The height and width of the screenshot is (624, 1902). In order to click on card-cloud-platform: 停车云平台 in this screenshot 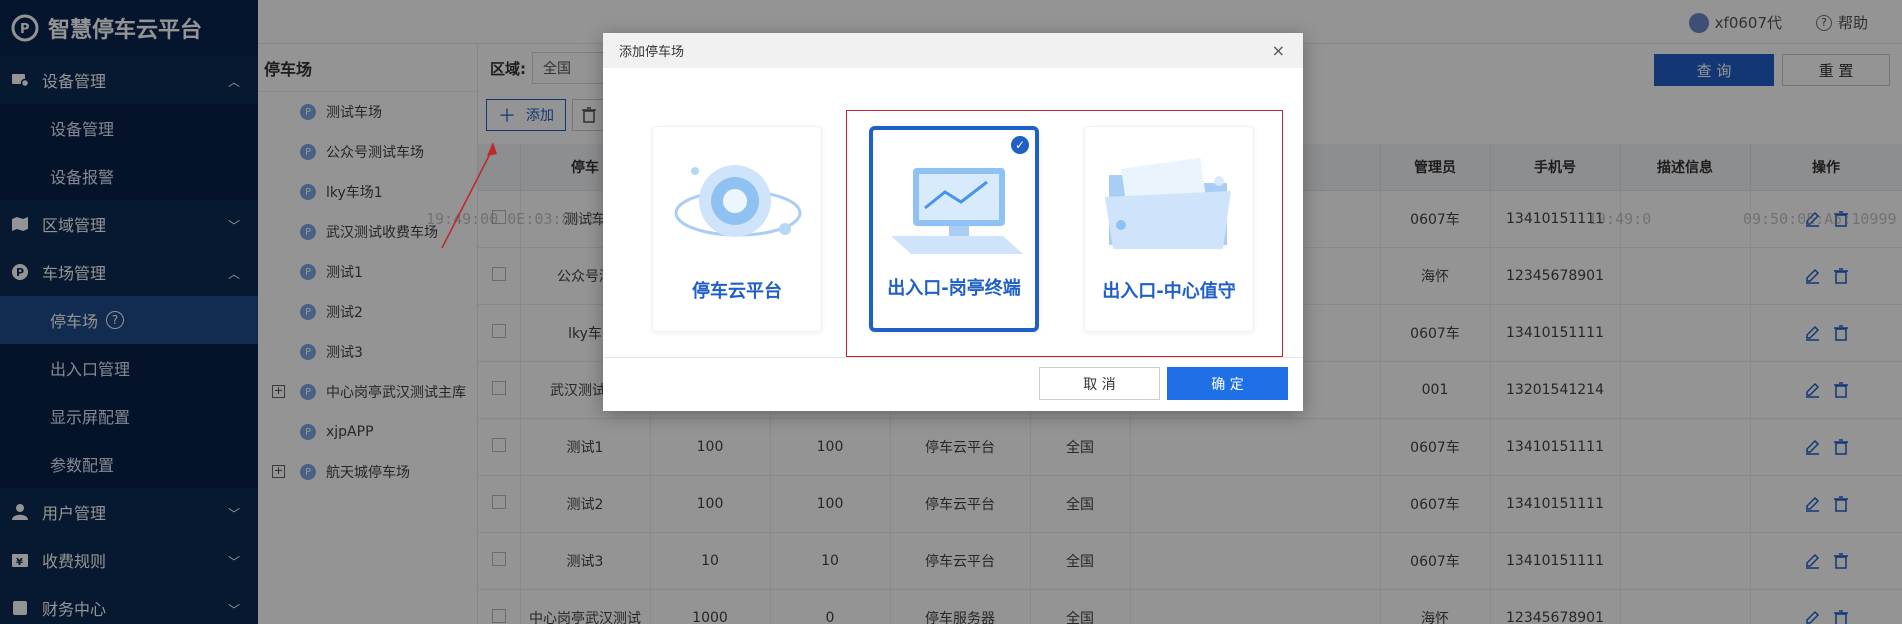, I will do `click(737, 229)`.